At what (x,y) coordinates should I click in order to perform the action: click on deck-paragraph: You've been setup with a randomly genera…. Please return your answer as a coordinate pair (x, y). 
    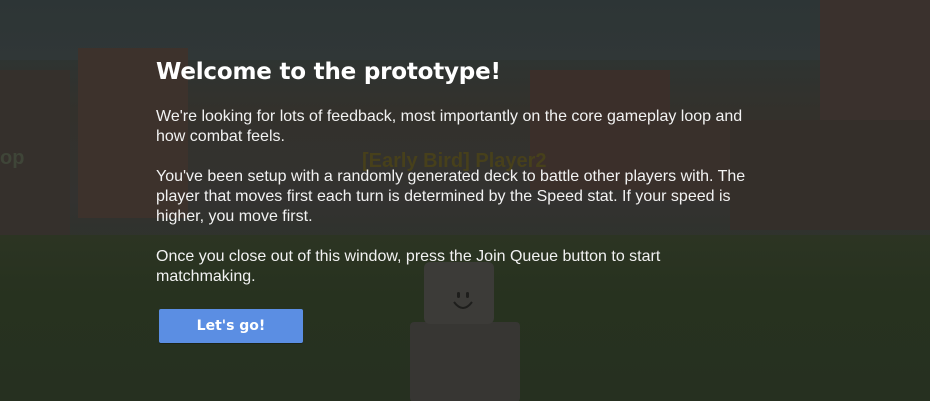
    Looking at the image, I should click on (451, 196).